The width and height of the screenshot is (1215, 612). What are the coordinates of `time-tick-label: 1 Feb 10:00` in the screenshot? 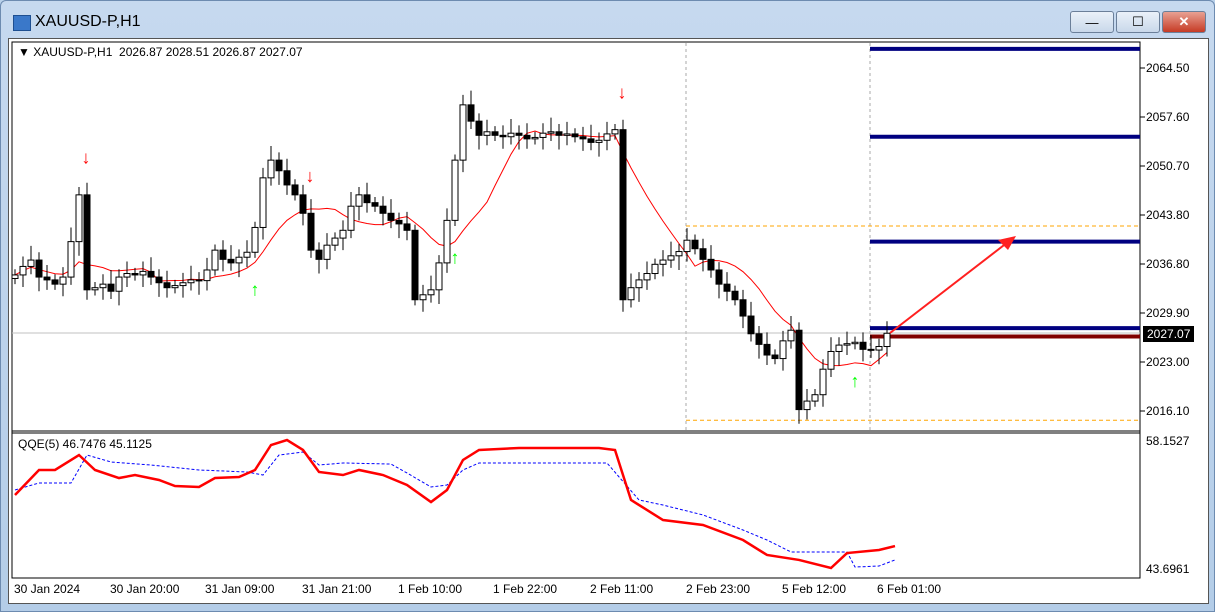 It's located at (430, 589).